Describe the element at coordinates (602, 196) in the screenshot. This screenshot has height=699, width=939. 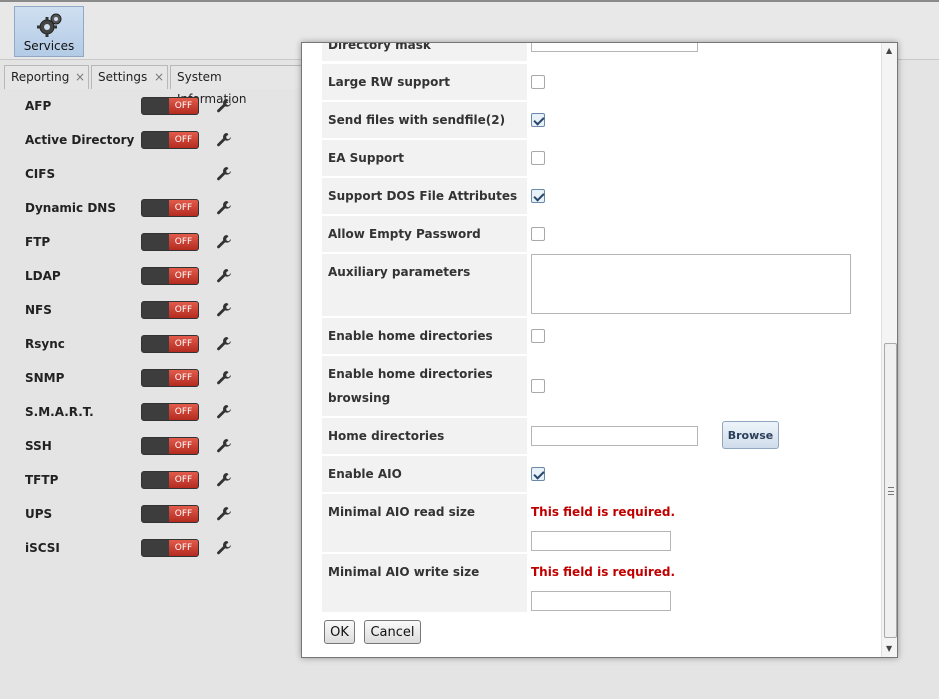
I see `form-row-dos-attributes: Support DOS File Attributes` at that location.